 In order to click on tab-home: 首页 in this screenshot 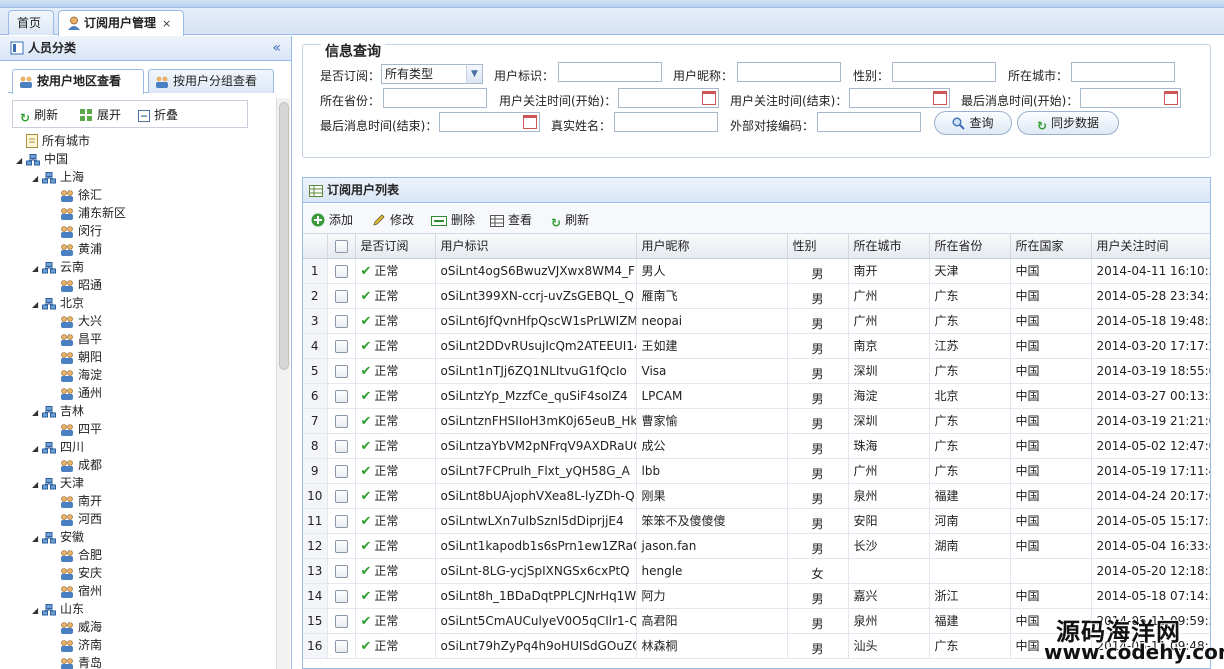, I will do `click(31, 22)`.